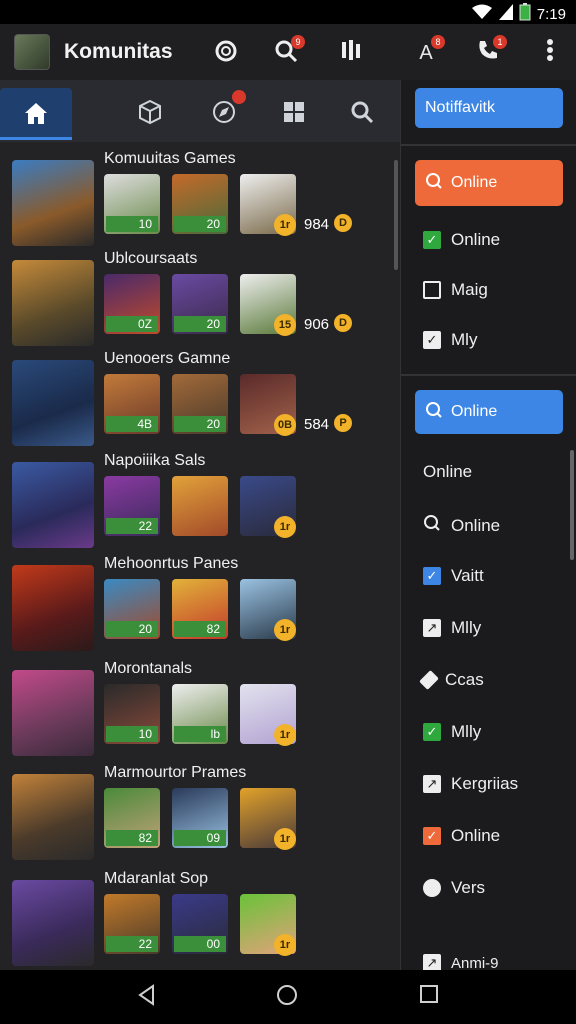 Image resolution: width=576 pixels, height=1024 pixels. Describe the element at coordinates (352, 52) in the screenshot. I see `stats-icon` at that location.